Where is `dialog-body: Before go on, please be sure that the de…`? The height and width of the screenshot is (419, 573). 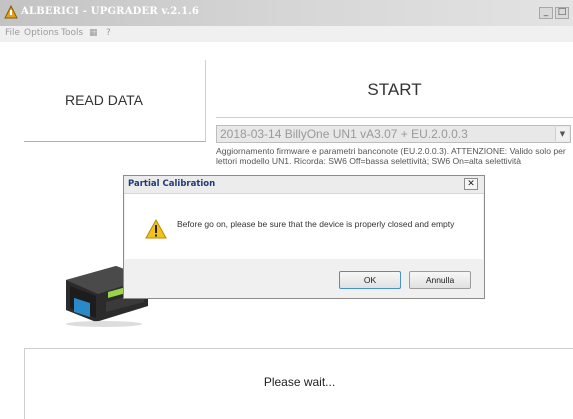
dialog-body: Before go on, please be sure that the de… is located at coordinates (304, 226).